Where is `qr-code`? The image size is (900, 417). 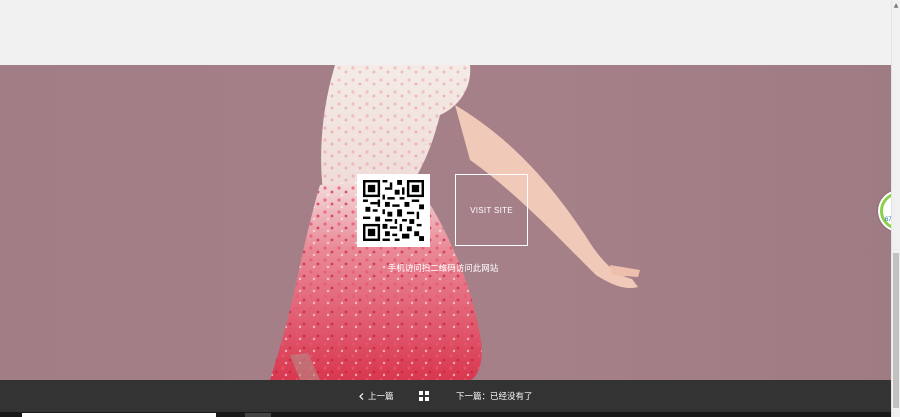 qr-code is located at coordinates (393, 210).